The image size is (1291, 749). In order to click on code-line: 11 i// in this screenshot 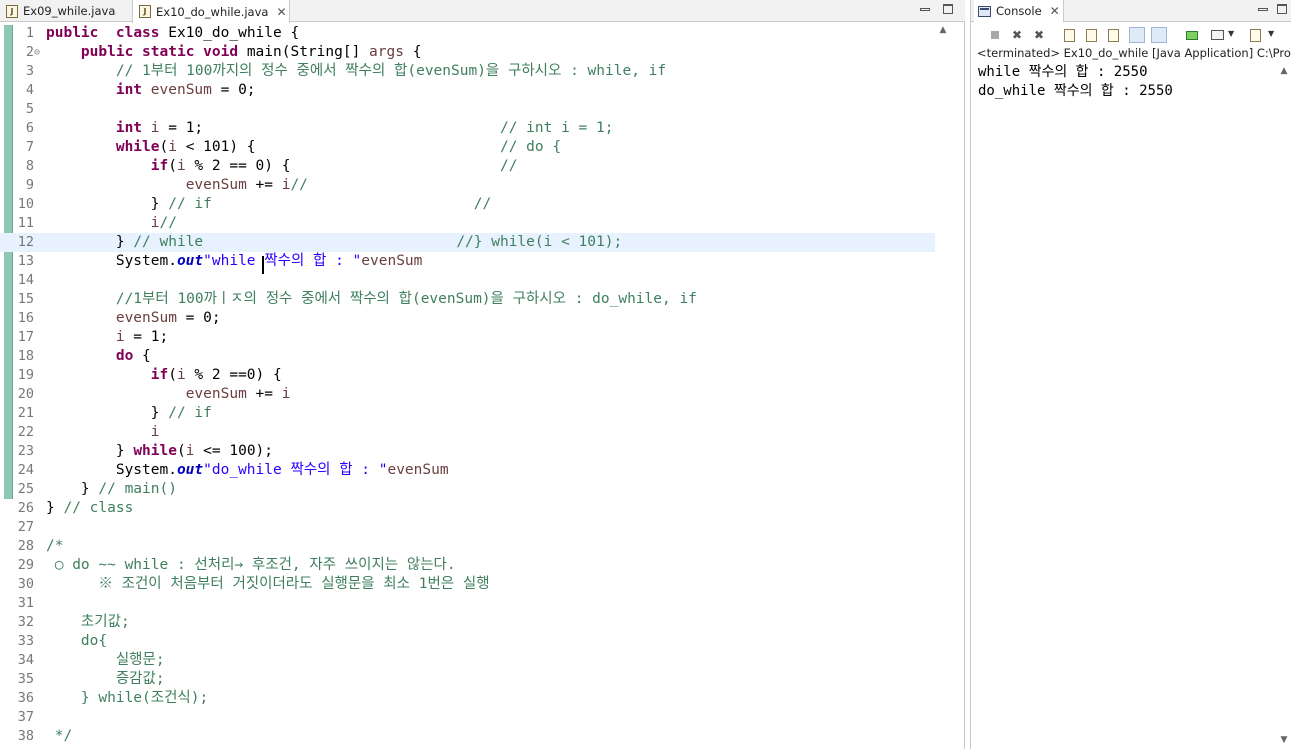, I will do `click(467, 223)`.